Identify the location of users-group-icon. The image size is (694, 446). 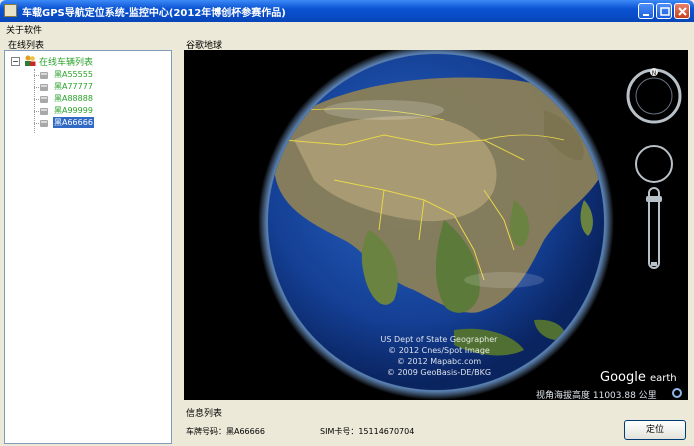
(30, 60).